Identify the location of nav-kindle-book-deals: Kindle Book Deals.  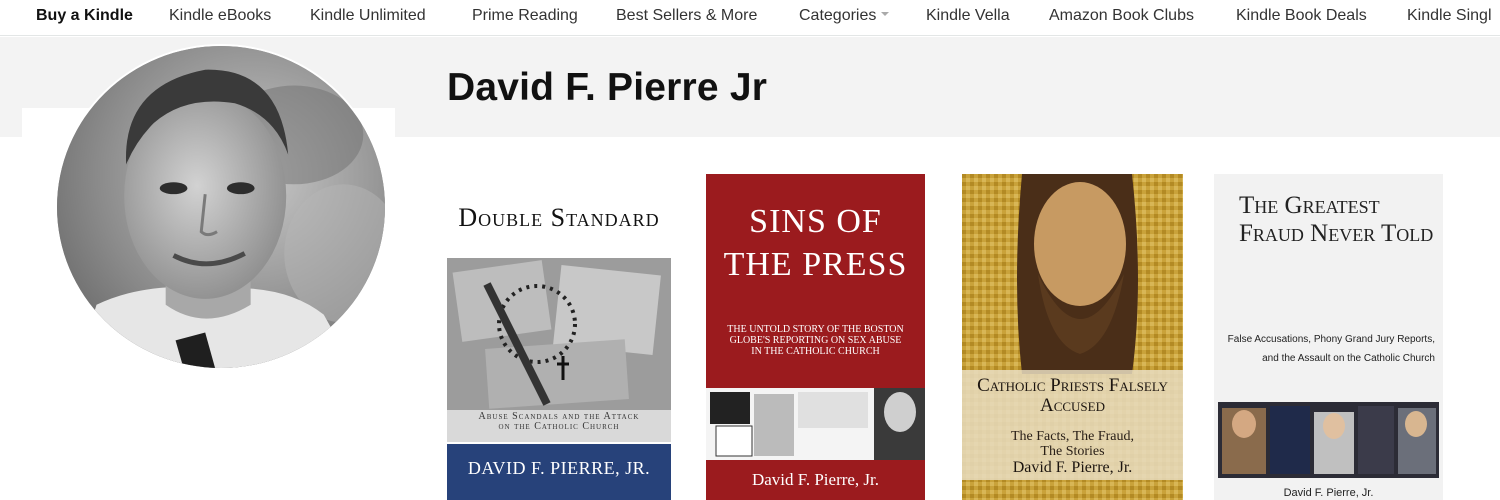
(1301, 17).